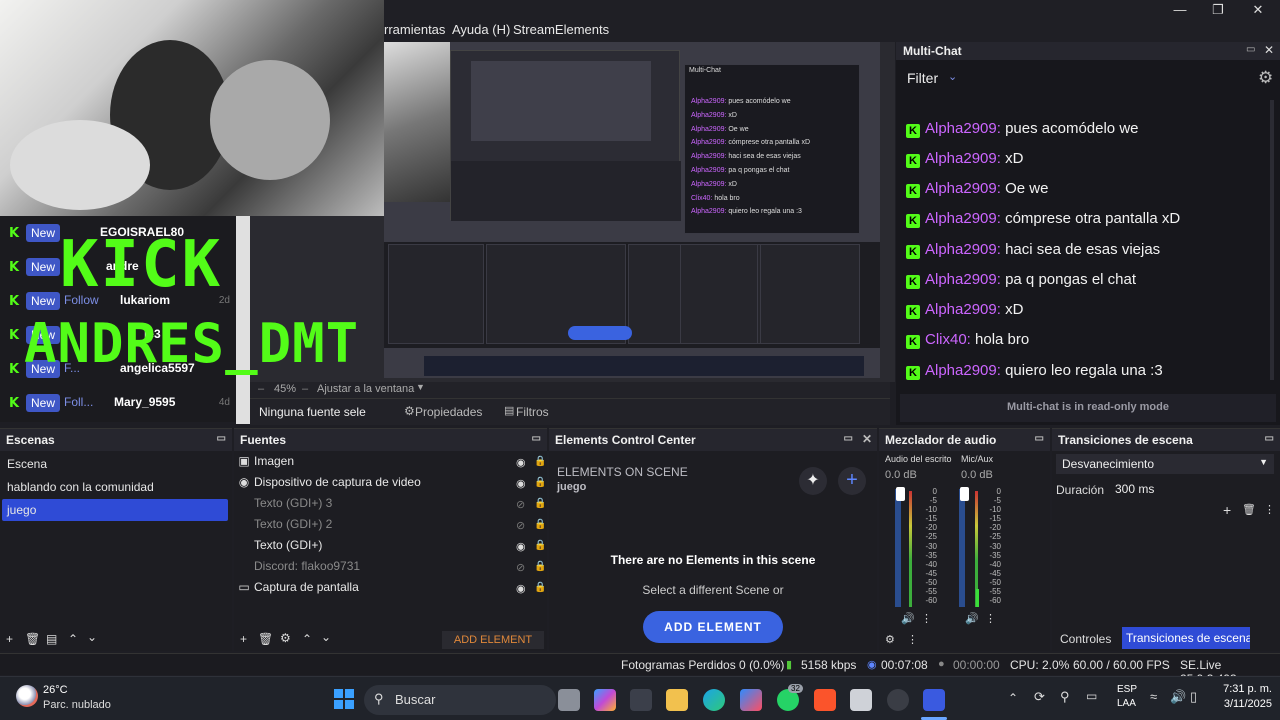 This screenshot has height=720, width=1280. Describe the element at coordinates (392, 506) in the screenshot. I see `source-item: Texto (GDI+) 3 ⊘ 🔒` at that location.